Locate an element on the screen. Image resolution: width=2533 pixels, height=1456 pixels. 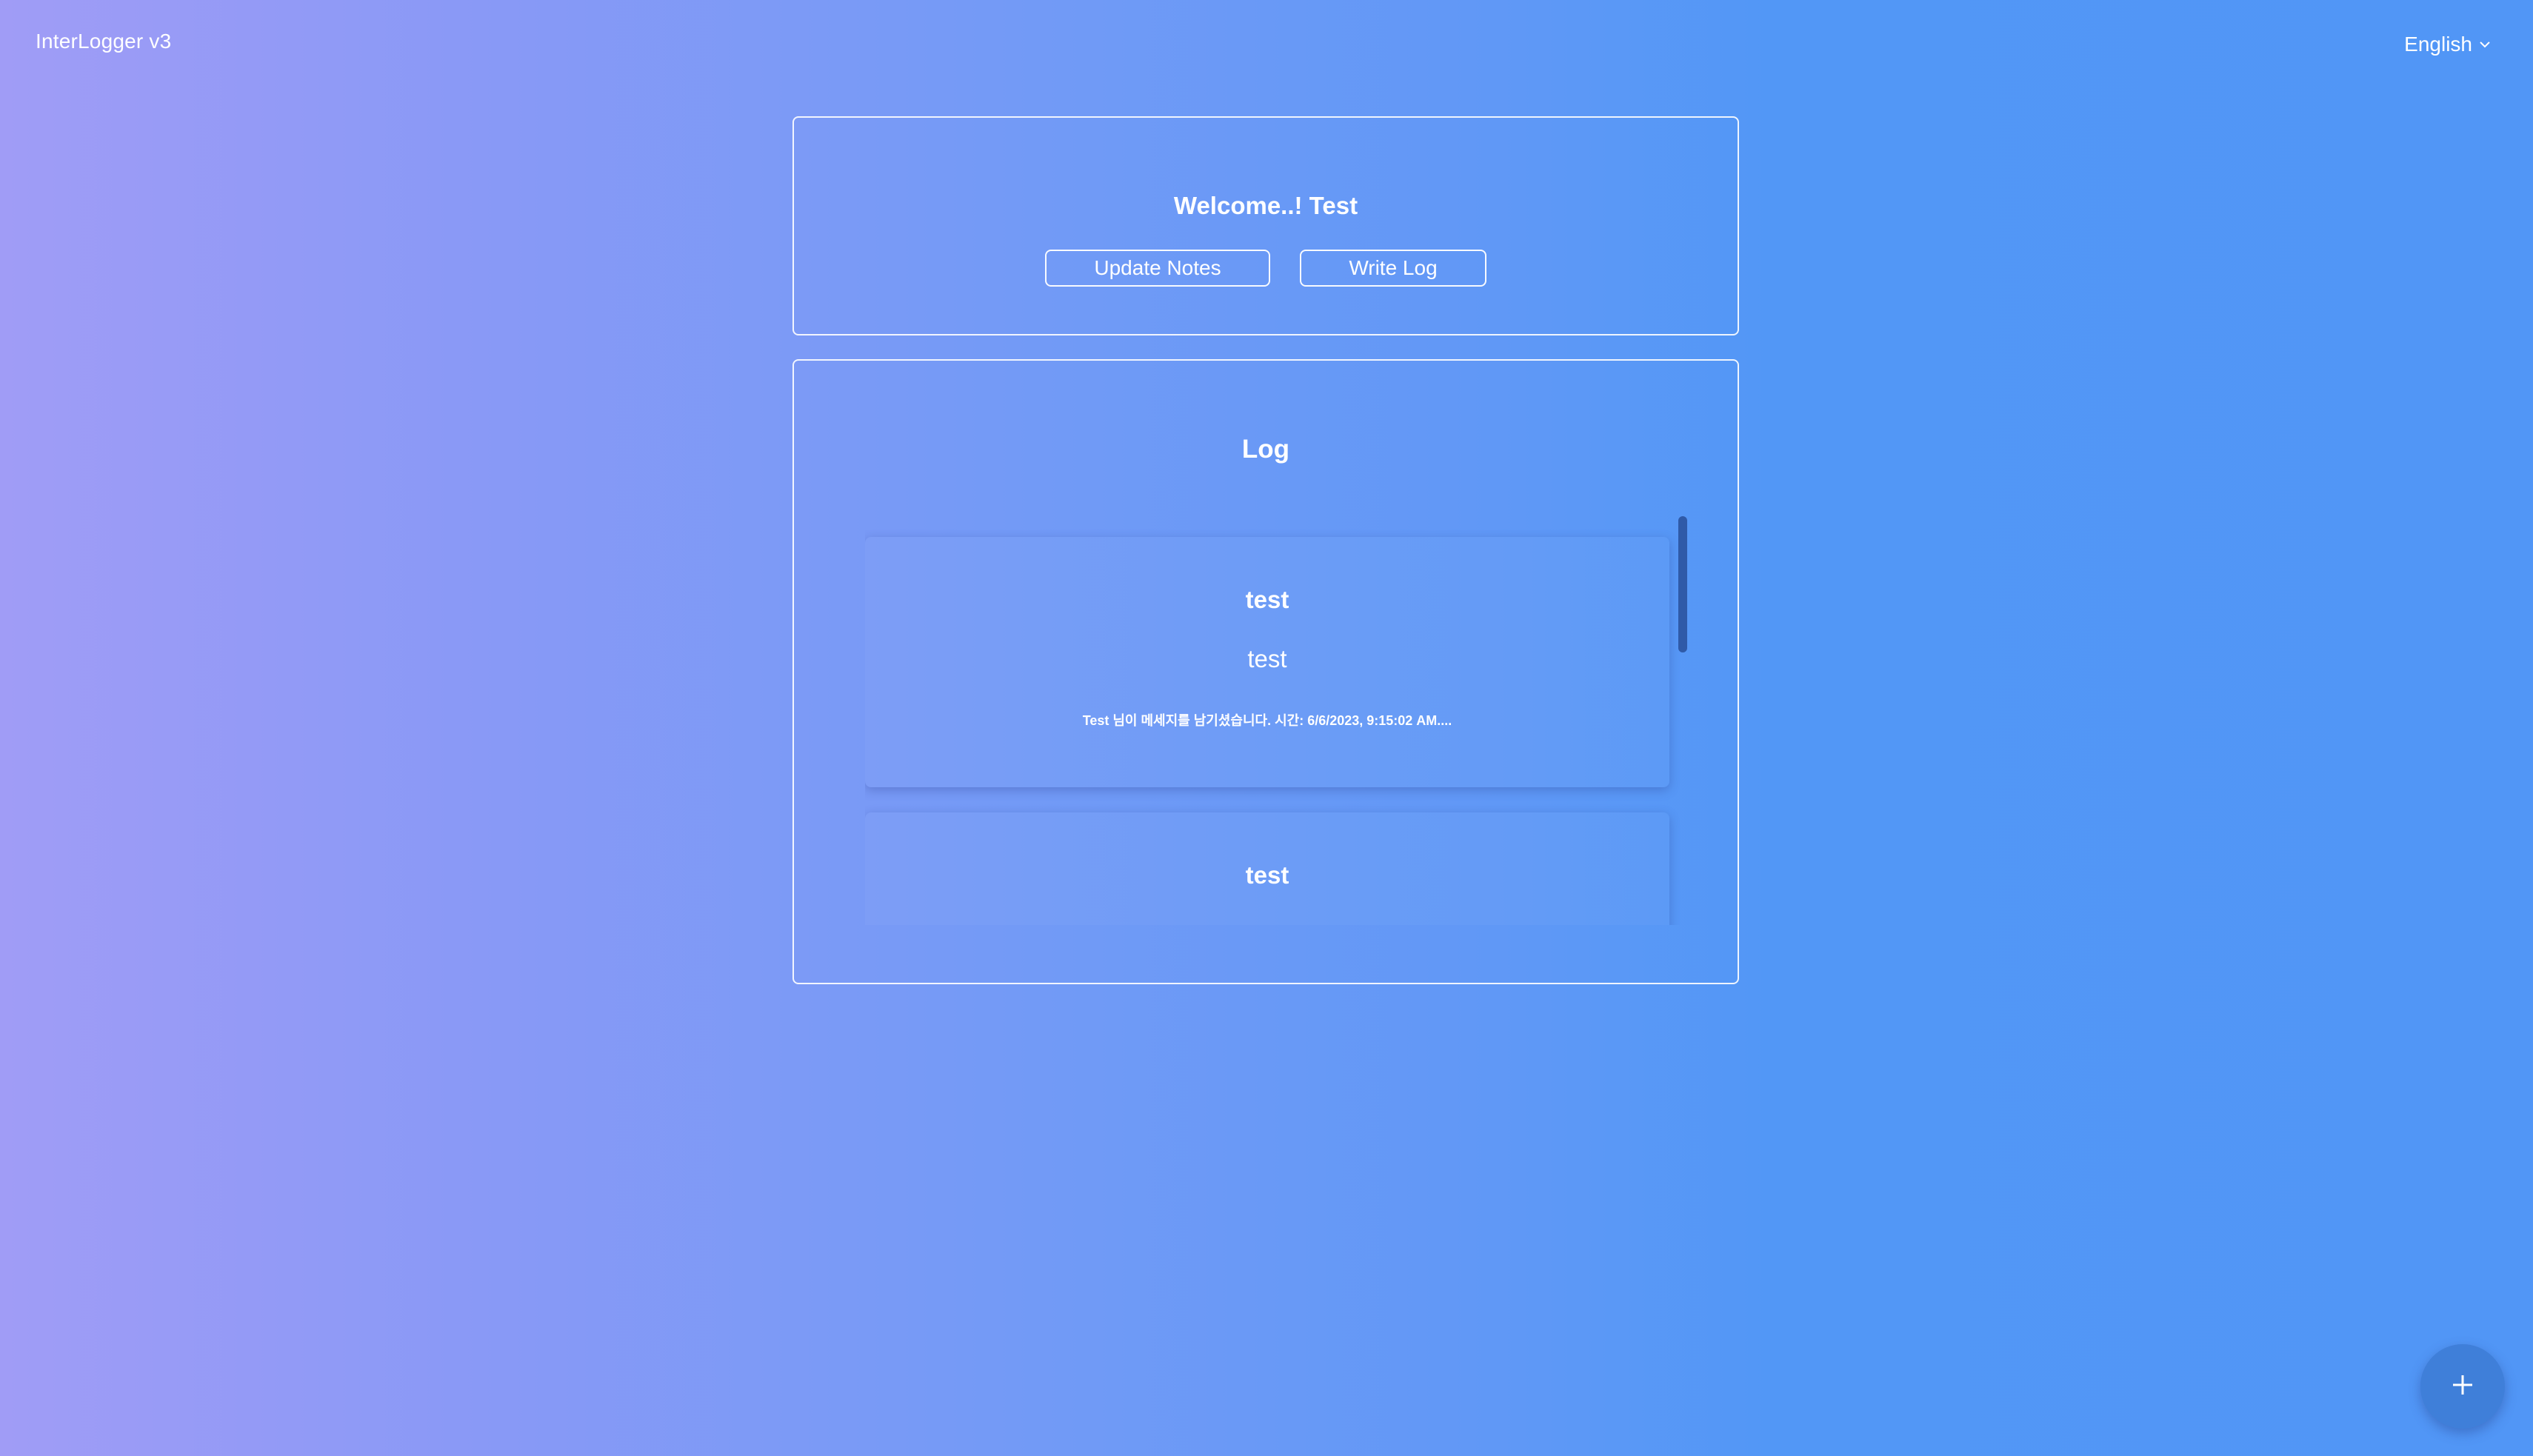
language-selector: English is located at coordinates (2448, 44).